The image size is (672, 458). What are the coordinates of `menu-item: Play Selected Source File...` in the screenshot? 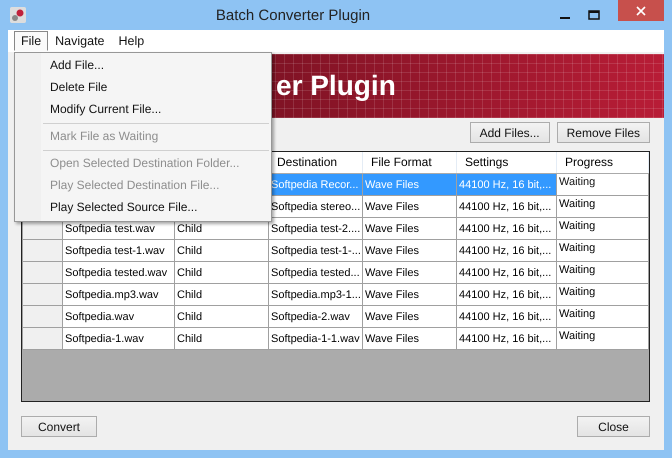 It's located at (143, 208).